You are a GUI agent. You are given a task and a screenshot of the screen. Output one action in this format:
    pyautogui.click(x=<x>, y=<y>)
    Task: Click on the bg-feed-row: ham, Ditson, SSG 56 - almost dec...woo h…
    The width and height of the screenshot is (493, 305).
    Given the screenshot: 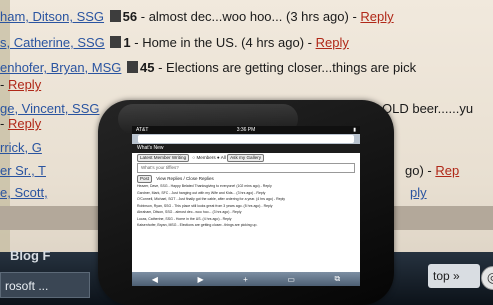 What is the action you would take?
    pyautogui.click(x=197, y=19)
    